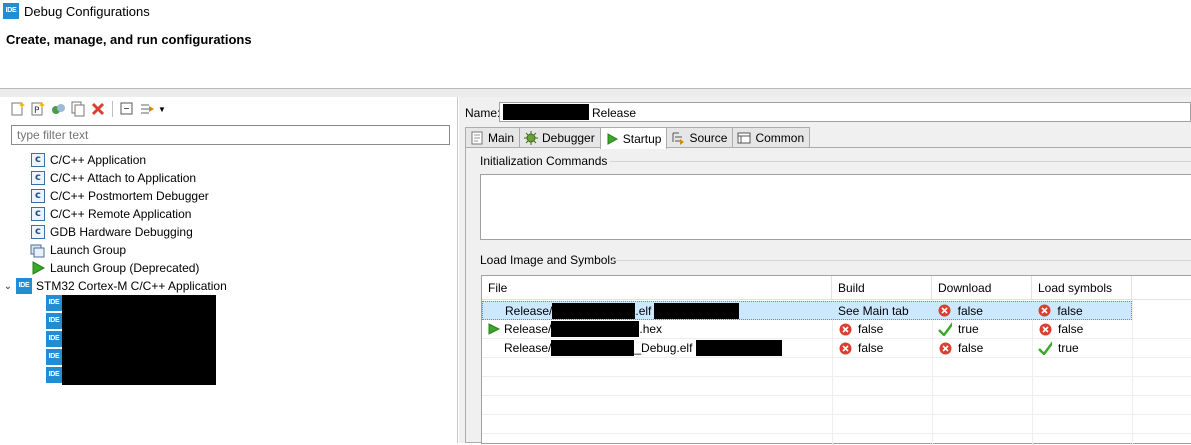 This screenshot has height=445, width=1191. I want to click on tree-item-cpp-postmortem: c C/C++ Postmortem Debugger, so click(229, 196).